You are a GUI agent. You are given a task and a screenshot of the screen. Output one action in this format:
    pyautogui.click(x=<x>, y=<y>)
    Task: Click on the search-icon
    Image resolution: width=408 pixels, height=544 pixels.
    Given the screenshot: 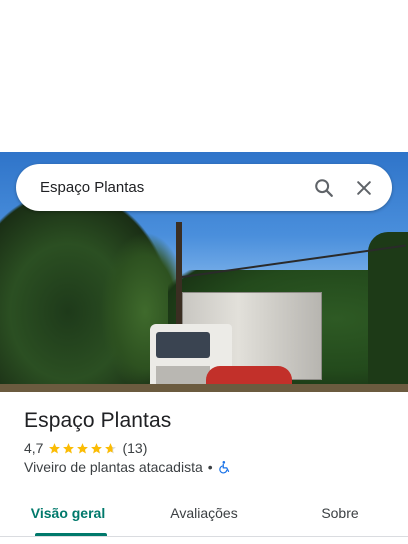 What is the action you would take?
    pyautogui.click(x=324, y=188)
    